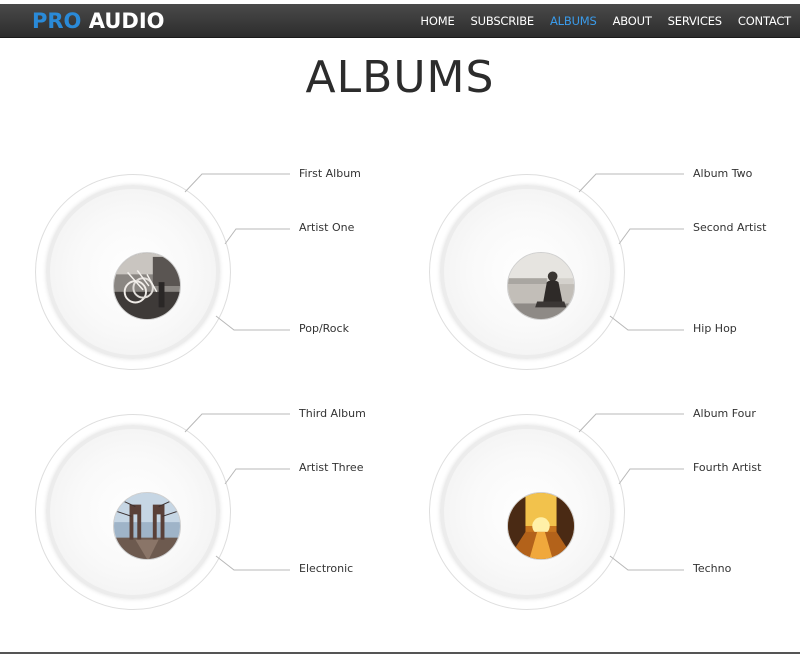 This screenshot has width=800, height=655. Describe the element at coordinates (57, 21) in the screenshot. I see `logo-pro: PRO` at that location.